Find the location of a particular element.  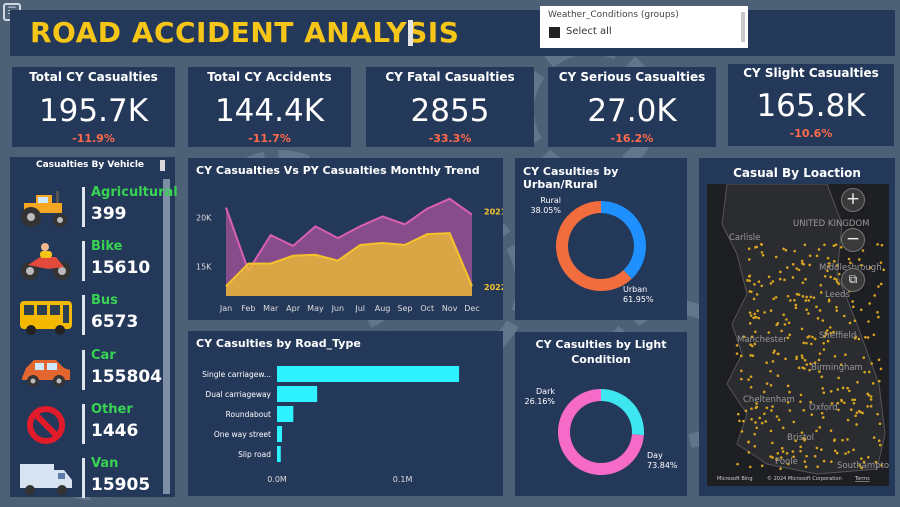

map-place-label: UNITED KINGDOM is located at coordinates (831, 224).